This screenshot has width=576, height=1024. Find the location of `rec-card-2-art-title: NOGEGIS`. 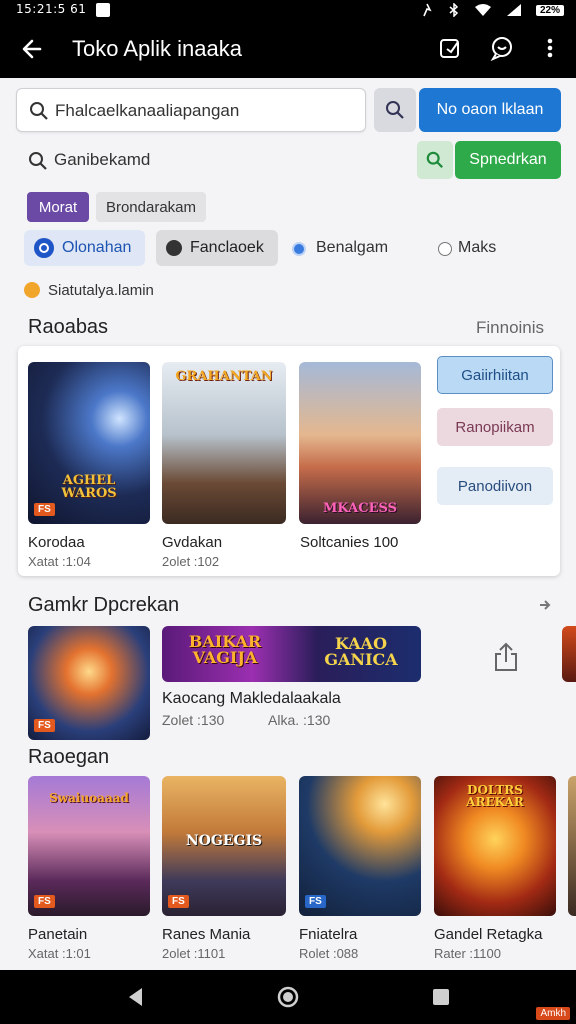

rec-card-2-art-title: NOGEGIS is located at coordinates (224, 841).